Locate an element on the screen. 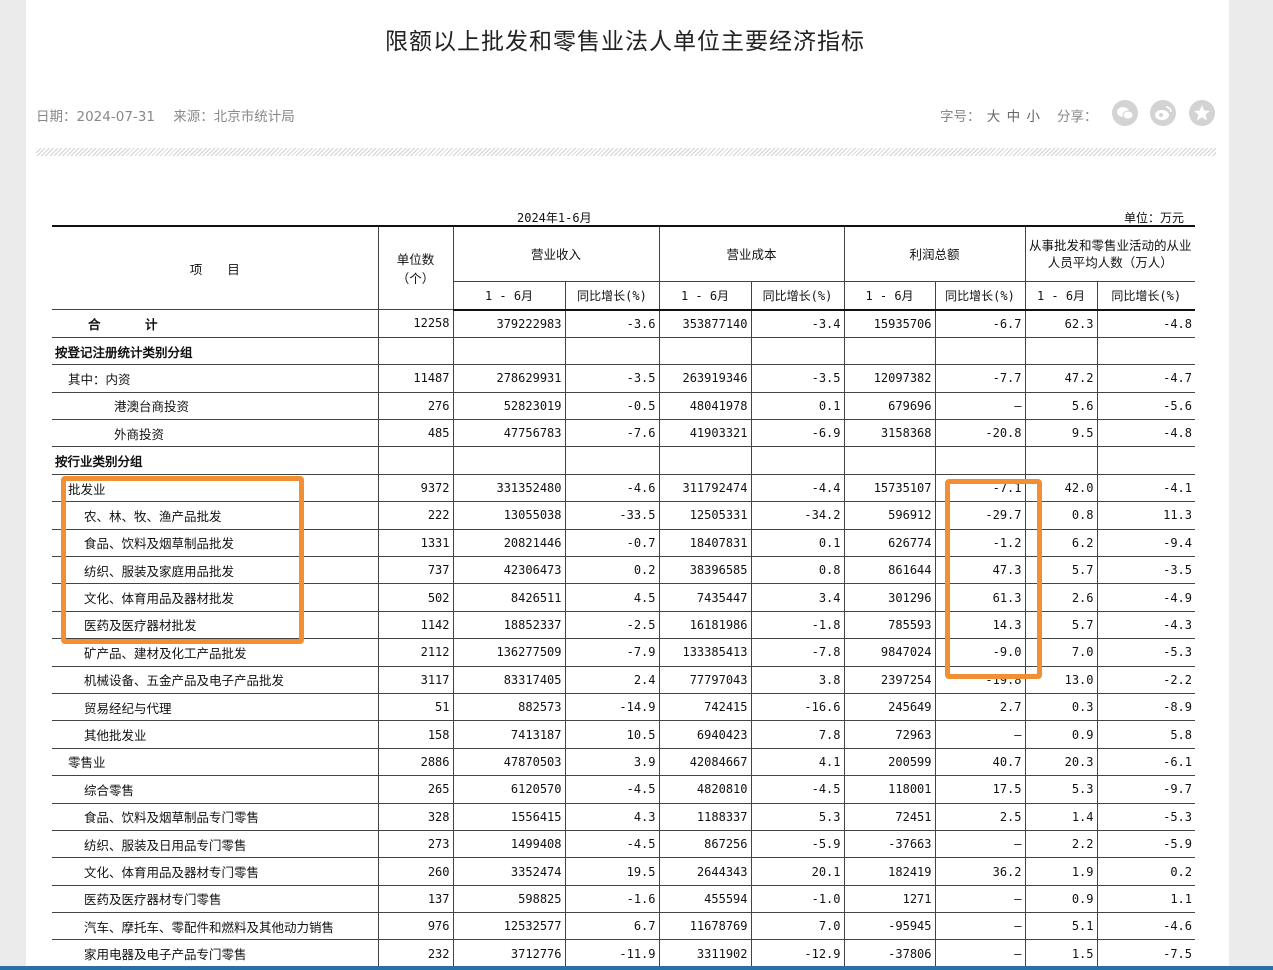 The width and height of the screenshot is (1273, 970). cell-emp: 0.3 is located at coordinates (1061, 707).